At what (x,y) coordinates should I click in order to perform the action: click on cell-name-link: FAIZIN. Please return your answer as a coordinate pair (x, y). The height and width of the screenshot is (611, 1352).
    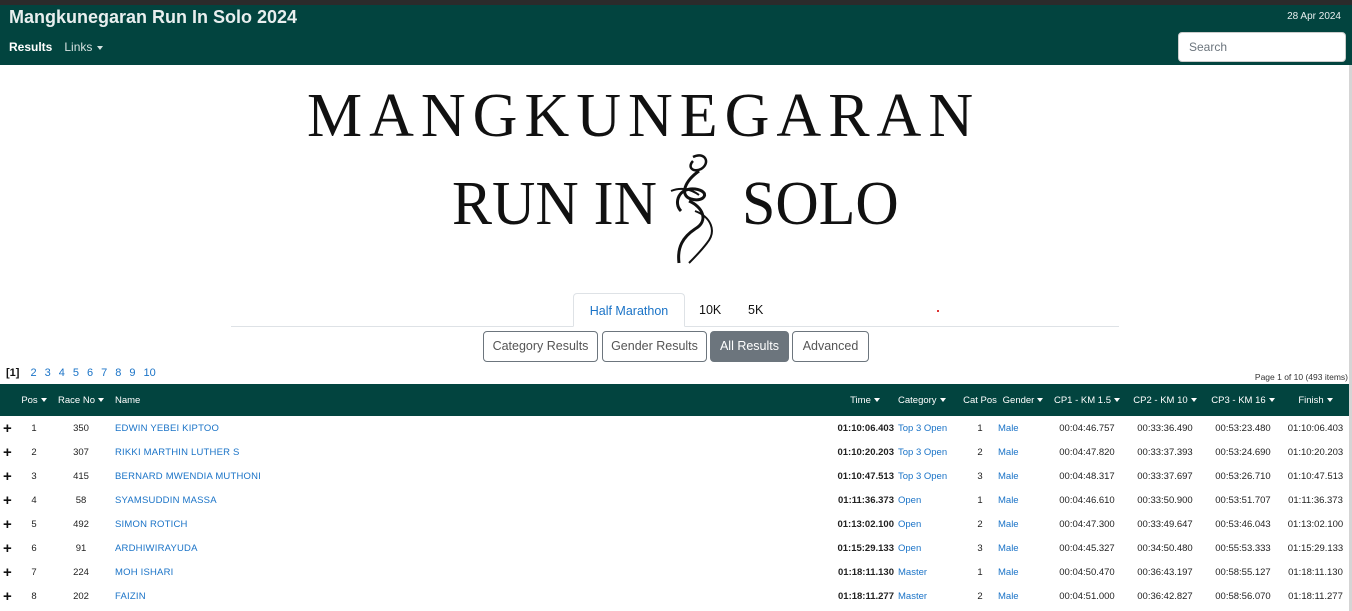
    Looking at the image, I should click on (472, 596).